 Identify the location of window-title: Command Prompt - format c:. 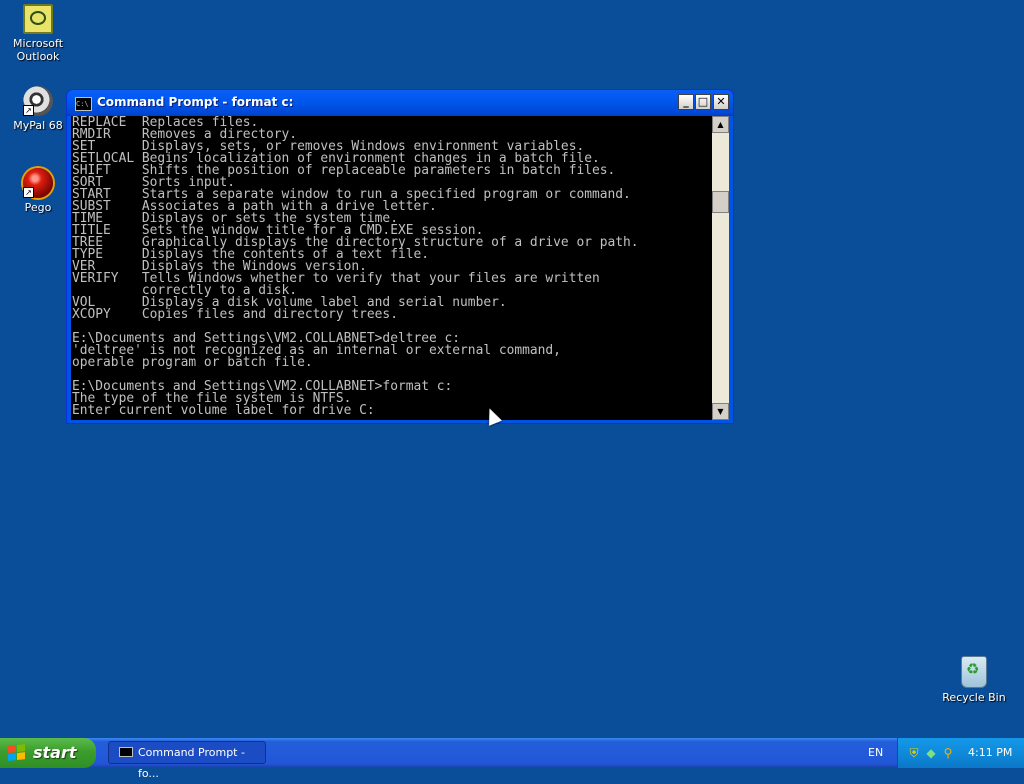
(195, 102).